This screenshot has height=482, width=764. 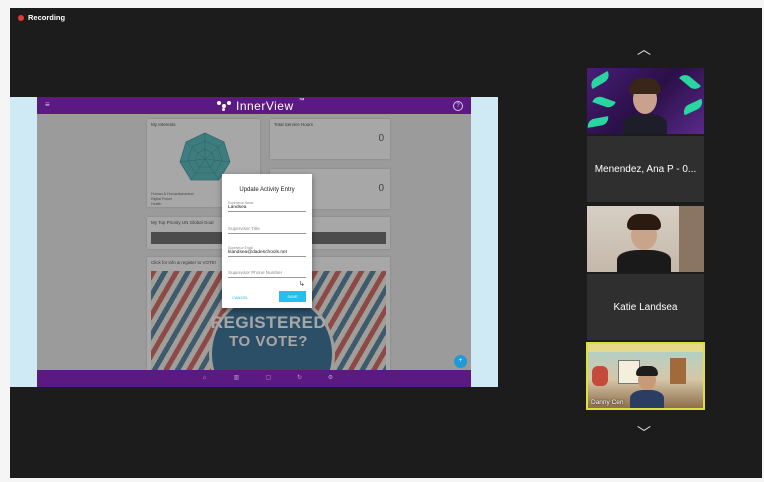 What do you see at coordinates (48, 105) in the screenshot?
I see `menu-icon: ≡` at bounding box center [48, 105].